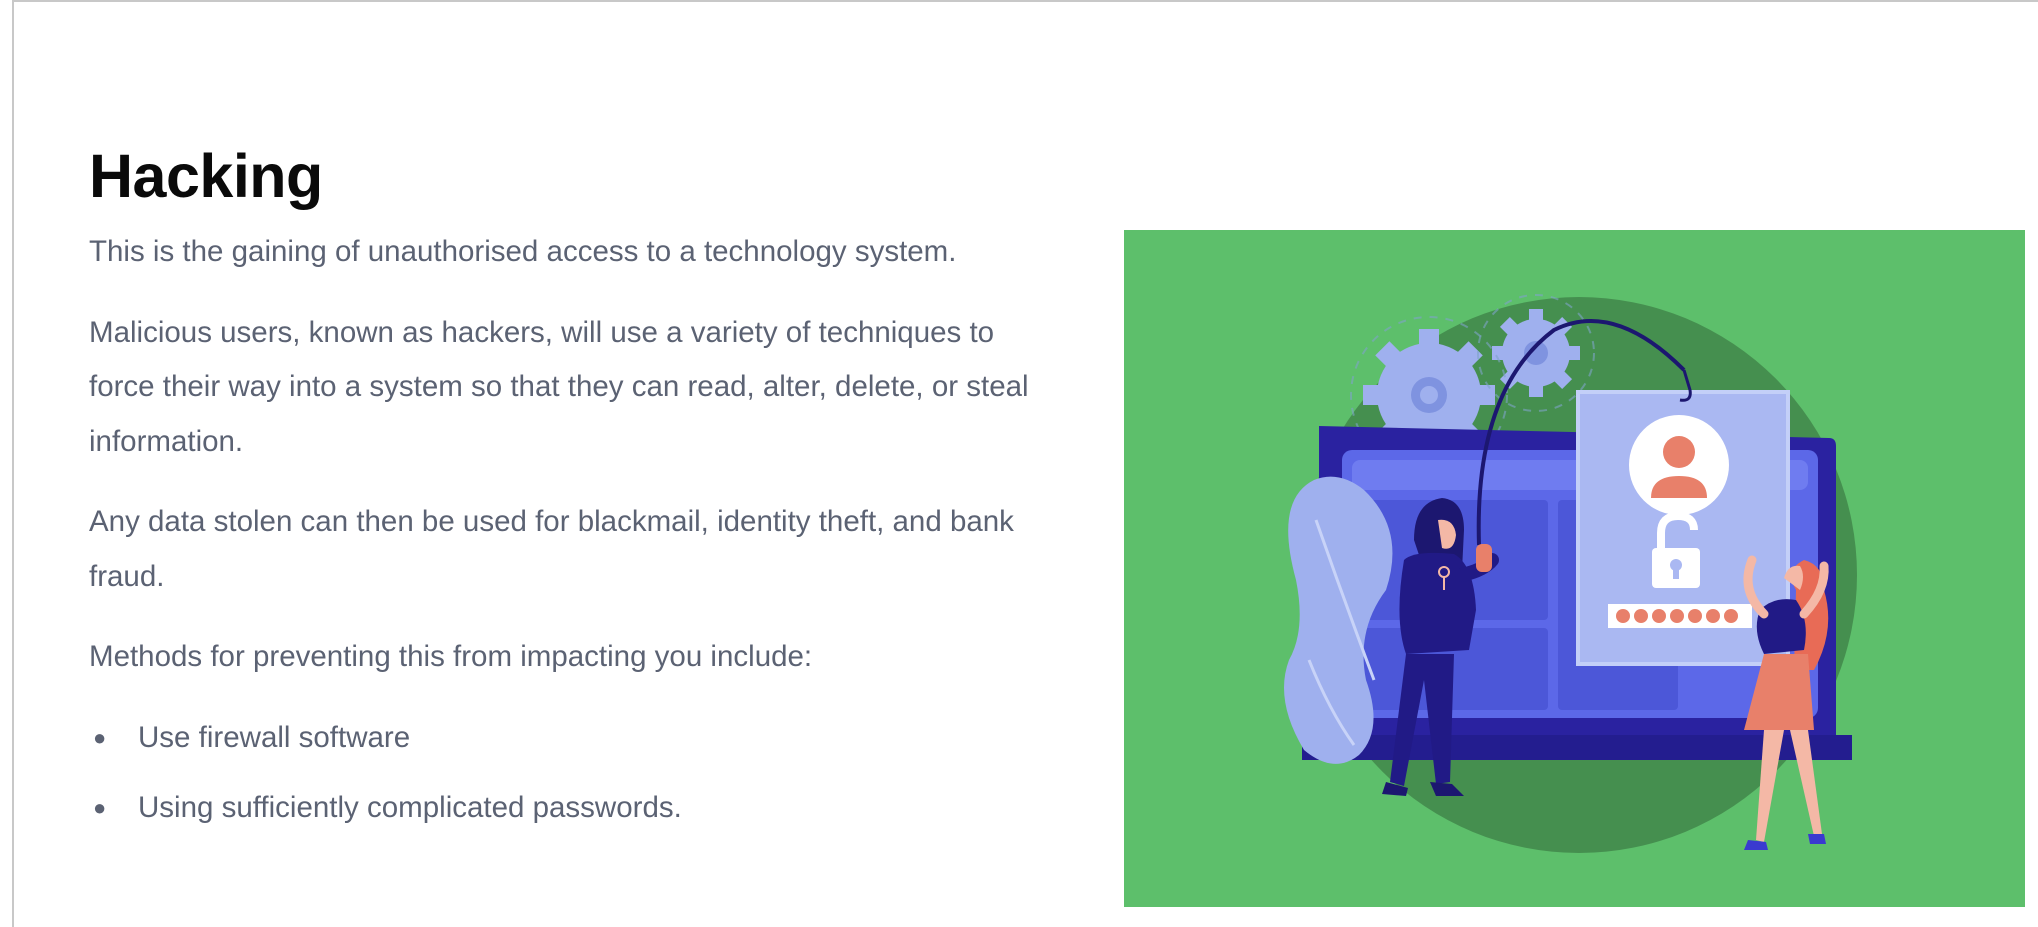  Describe the element at coordinates (564, 738) in the screenshot. I see `list-item: ● Use firewall software` at that location.